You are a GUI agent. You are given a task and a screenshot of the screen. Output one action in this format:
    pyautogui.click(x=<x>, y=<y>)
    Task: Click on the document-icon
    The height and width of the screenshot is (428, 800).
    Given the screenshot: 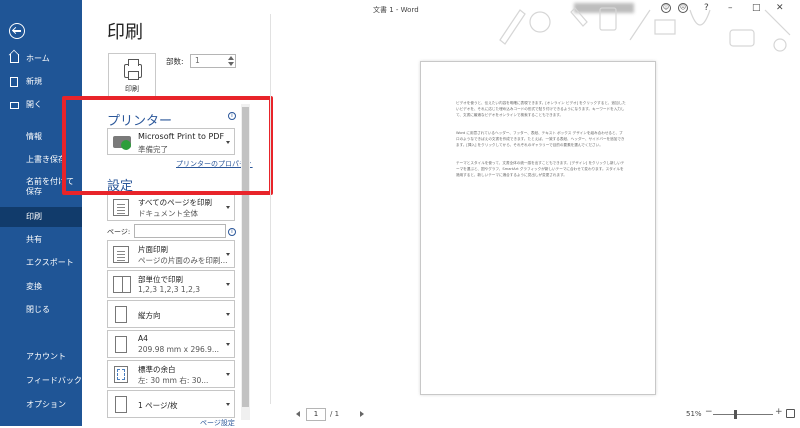 What is the action you would take?
    pyautogui.click(x=121, y=207)
    